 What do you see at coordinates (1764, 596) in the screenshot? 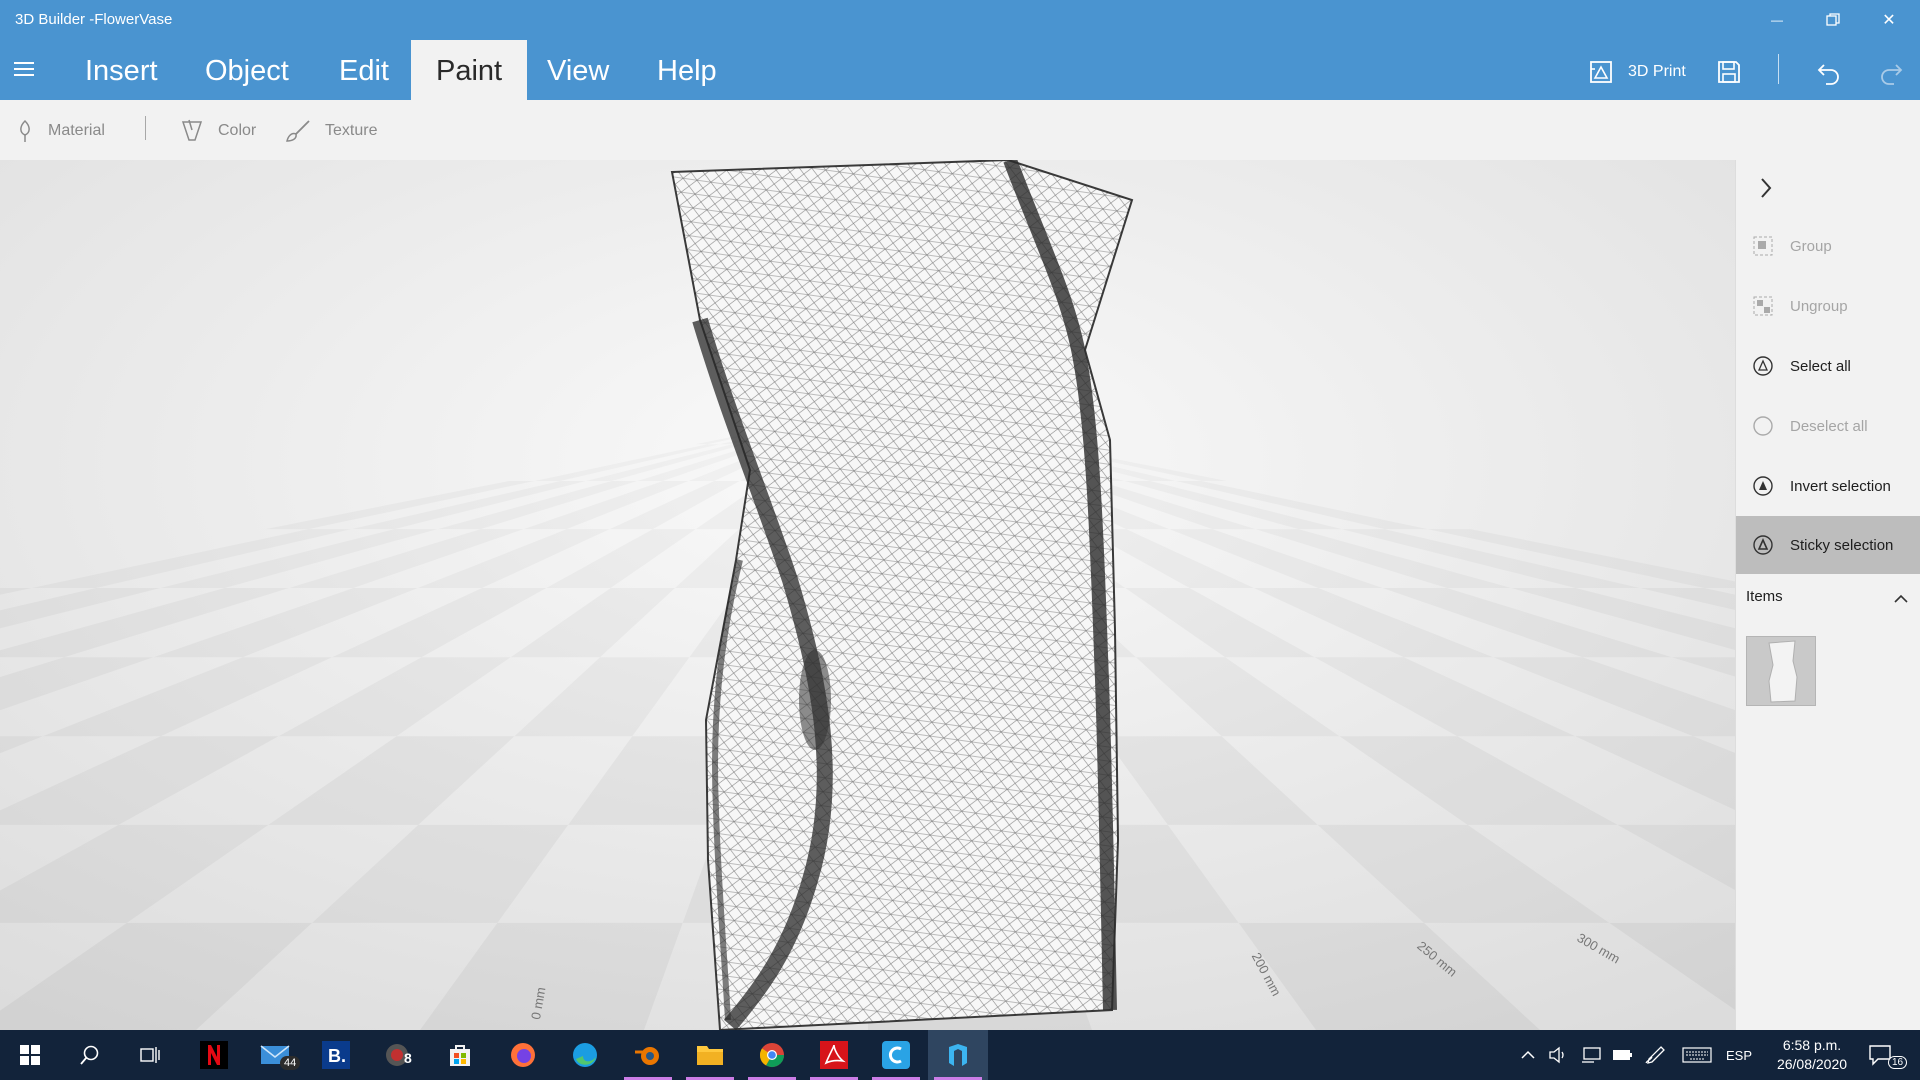
I see `items-header: Items` at bounding box center [1764, 596].